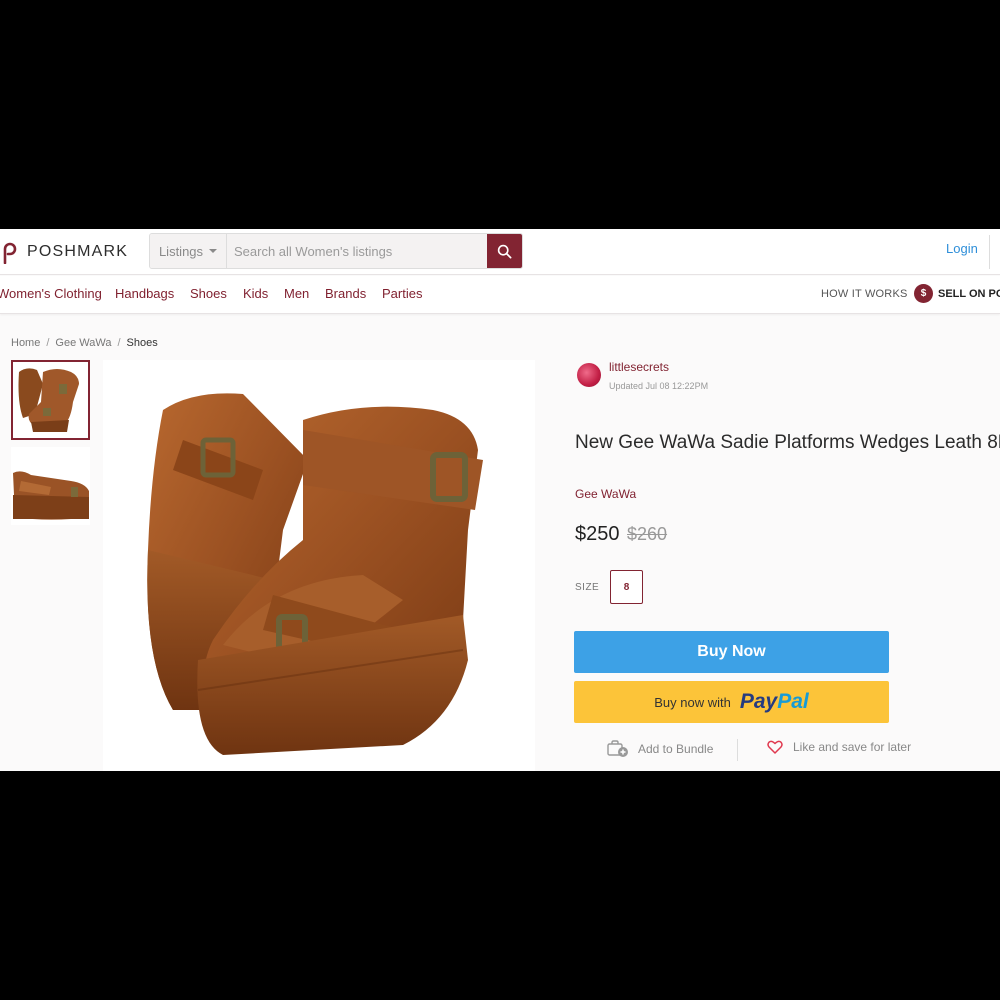  I want to click on top-header: POSHMARK Listings Login, so click(500, 252).